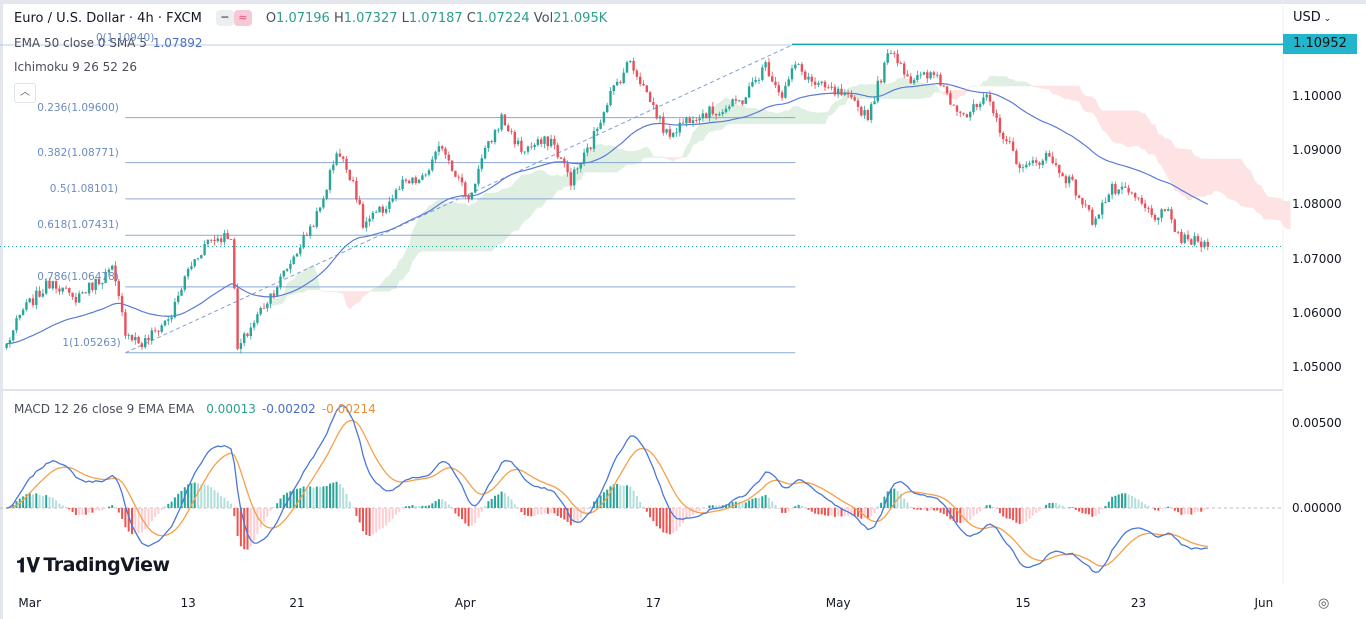 The height and width of the screenshot is (619, 1366). I want to click on market-status-icon: ━, so click(224, 18).